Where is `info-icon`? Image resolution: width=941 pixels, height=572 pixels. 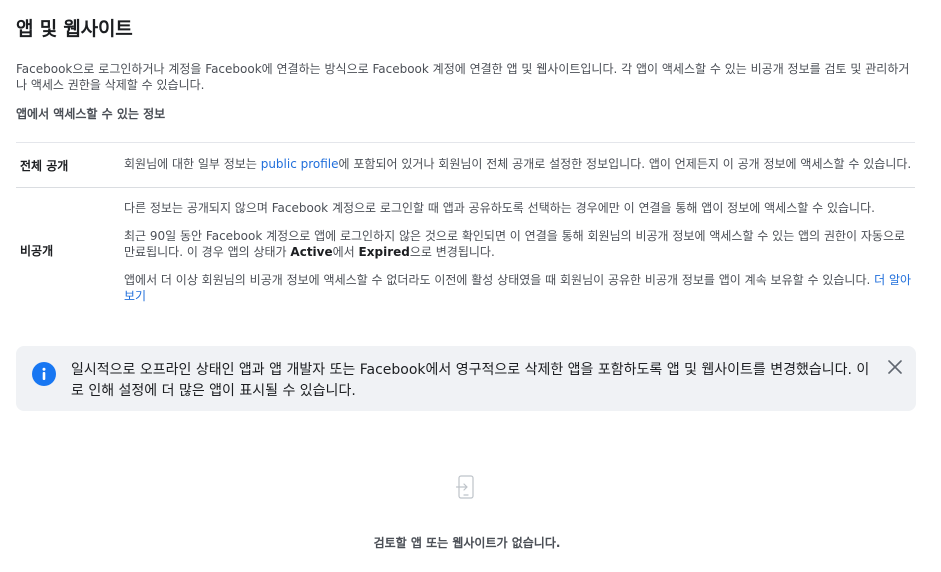 info-icon is located at coordinates (44, 374).